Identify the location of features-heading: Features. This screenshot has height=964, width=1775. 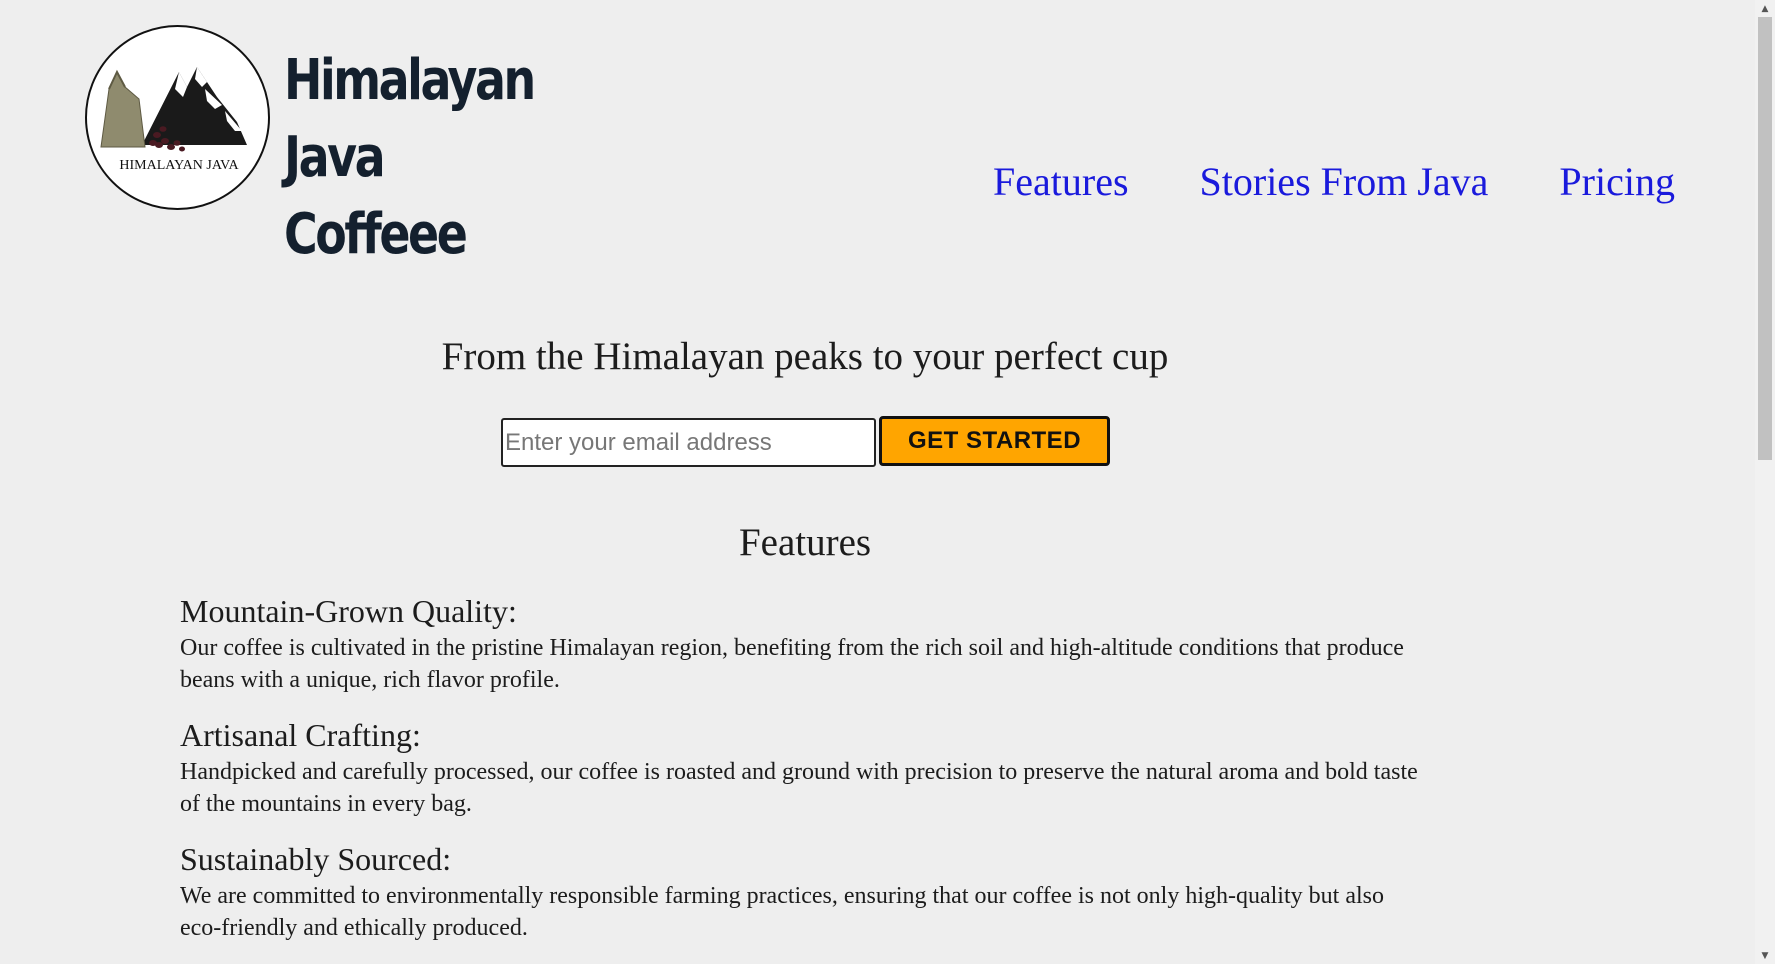
(805, 542).